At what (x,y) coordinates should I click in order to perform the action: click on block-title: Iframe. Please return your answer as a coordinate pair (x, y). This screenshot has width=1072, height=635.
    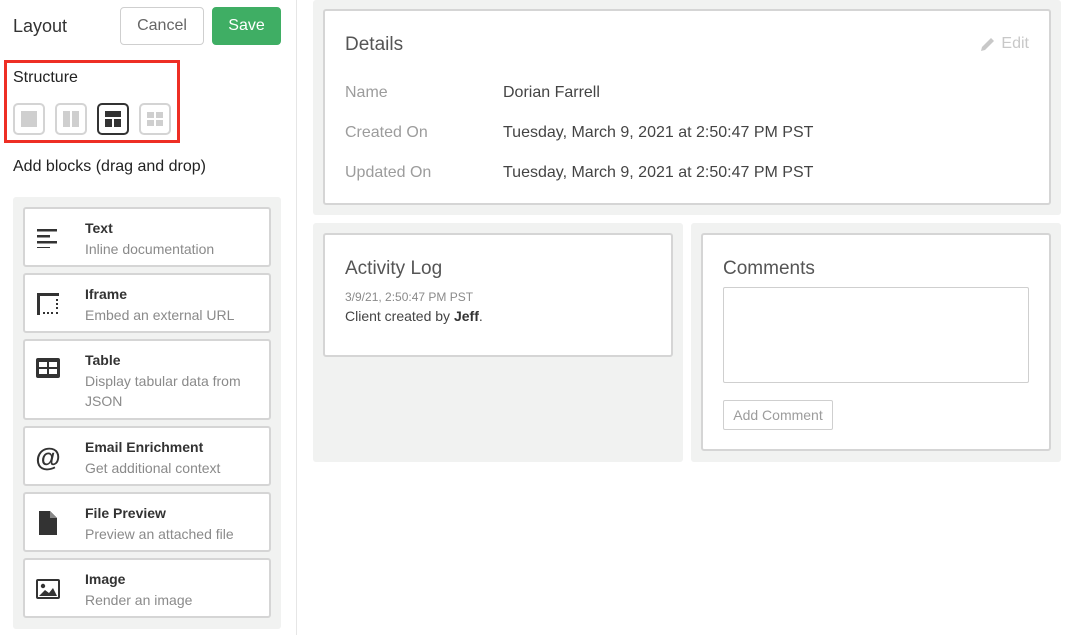
    Looking at the image, I should click on (106, 294).